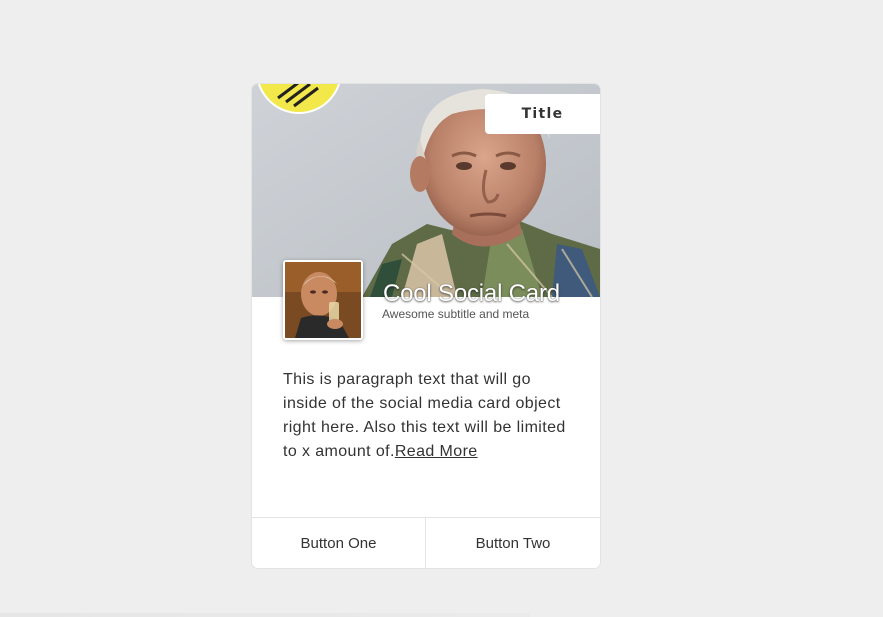  I want to click on card-subtitle: Awesome subtitle and meta, so click(456, 314).